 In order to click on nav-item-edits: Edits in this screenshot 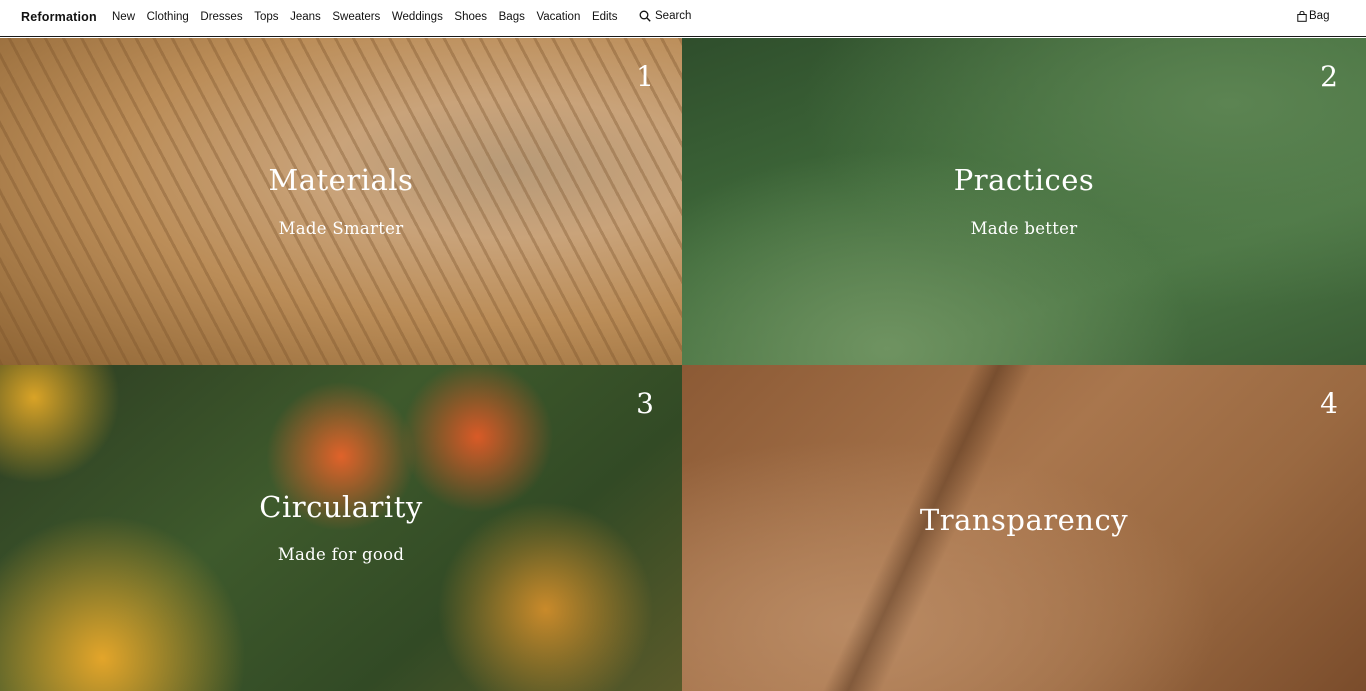, I will do `click(605, 17)`.